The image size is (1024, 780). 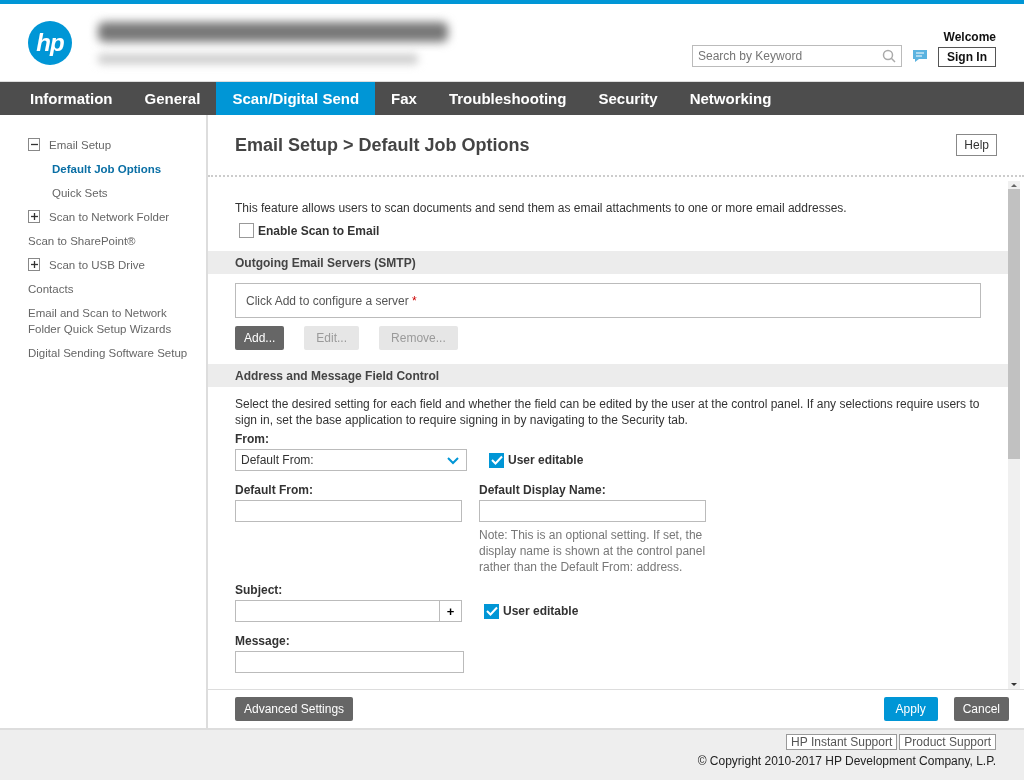 I want to click on hp-logo: hp, so click(x=50, y=42).